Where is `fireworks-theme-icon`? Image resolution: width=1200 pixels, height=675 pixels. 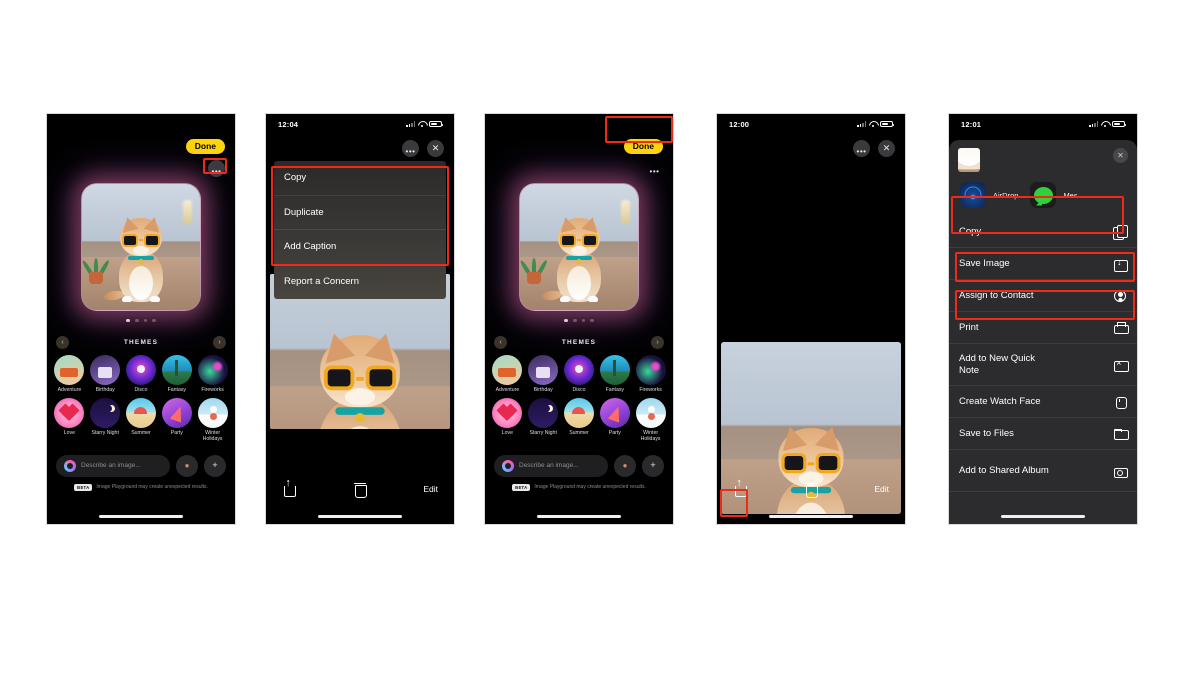
fireworks-theme-icon is located at coordinates (650, 370).